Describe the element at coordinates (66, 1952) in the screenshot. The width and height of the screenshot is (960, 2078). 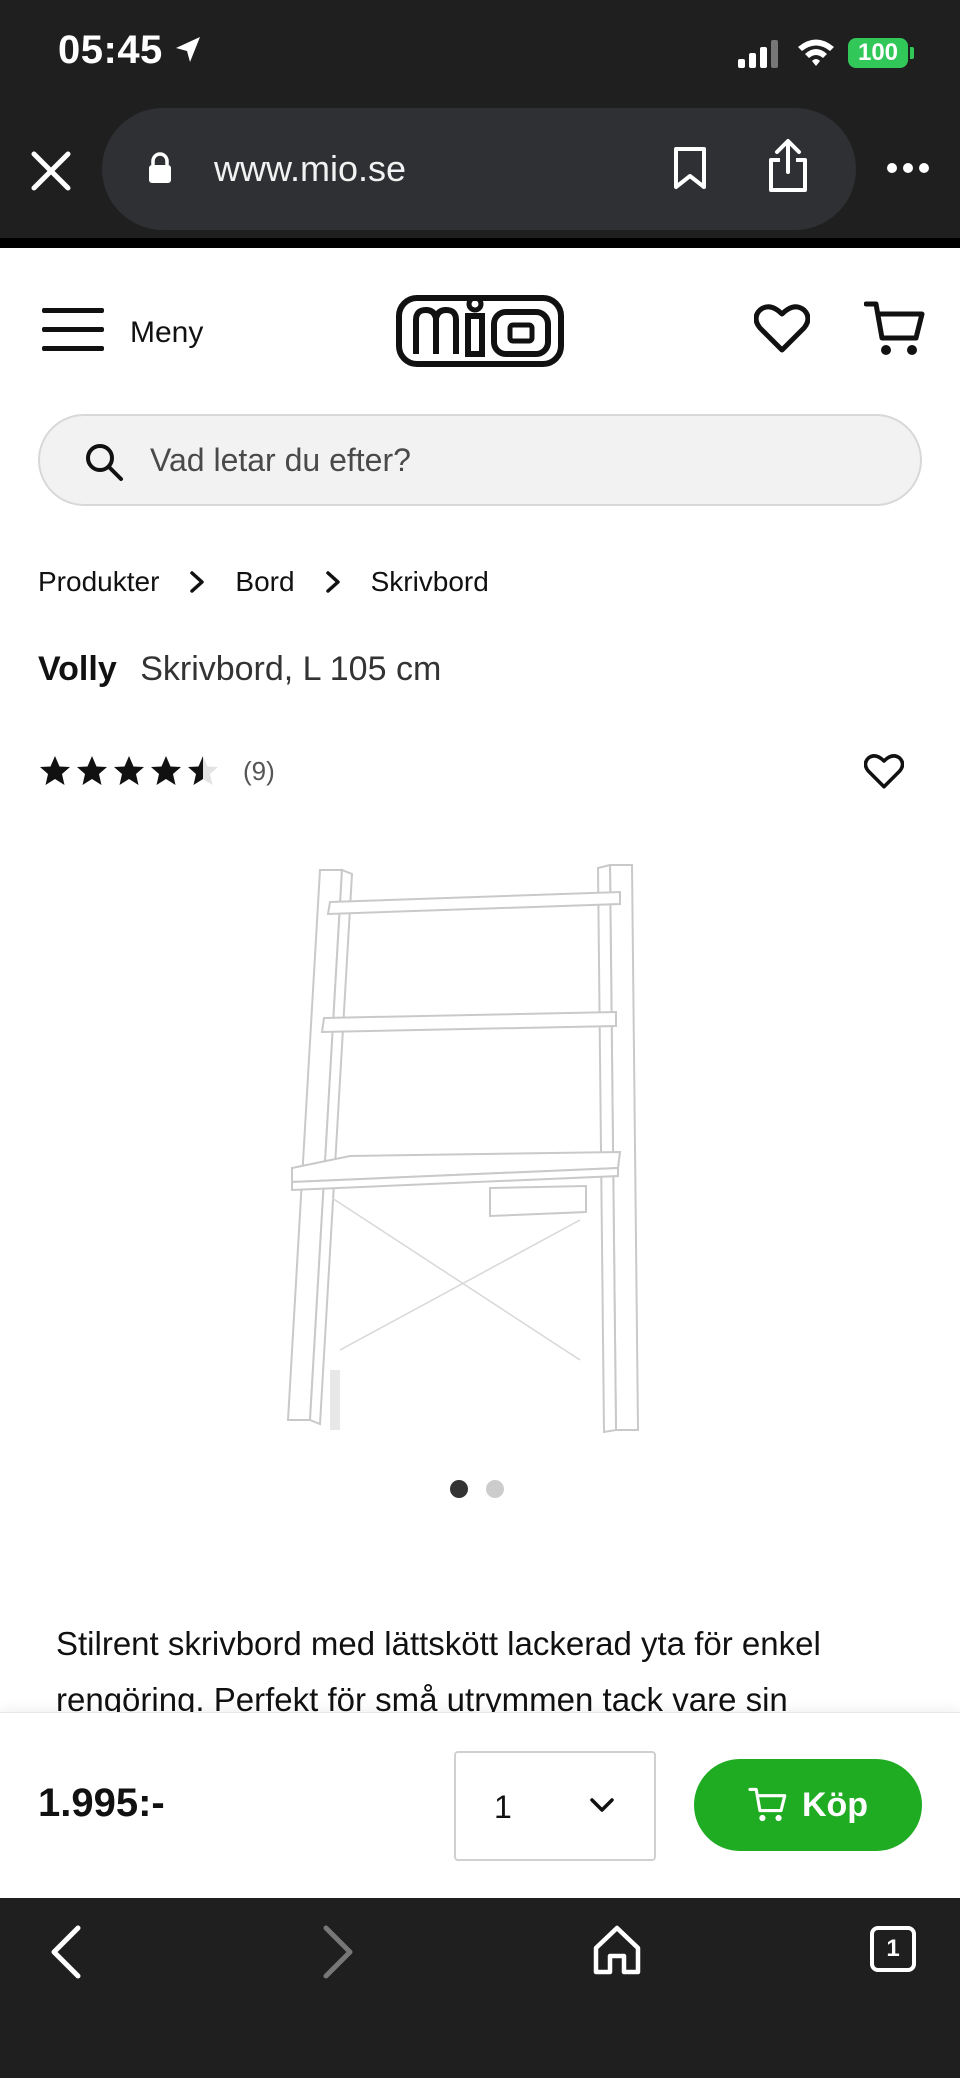
I see `back-arrow-icon` at that location.